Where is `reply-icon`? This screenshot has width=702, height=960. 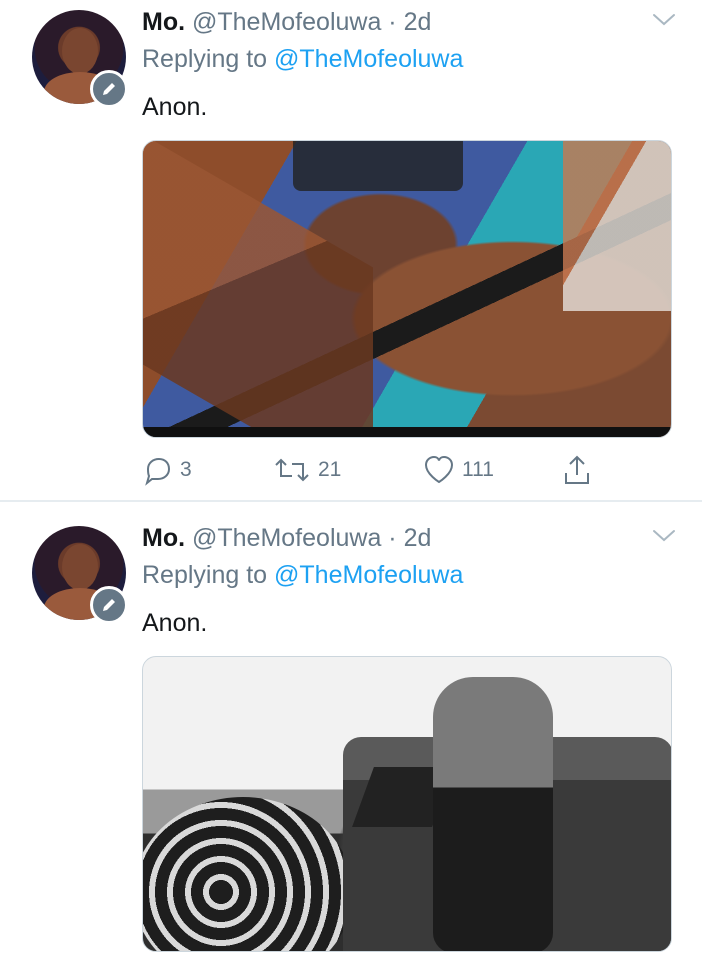 reply-icon is located at coordinates (158, 471).